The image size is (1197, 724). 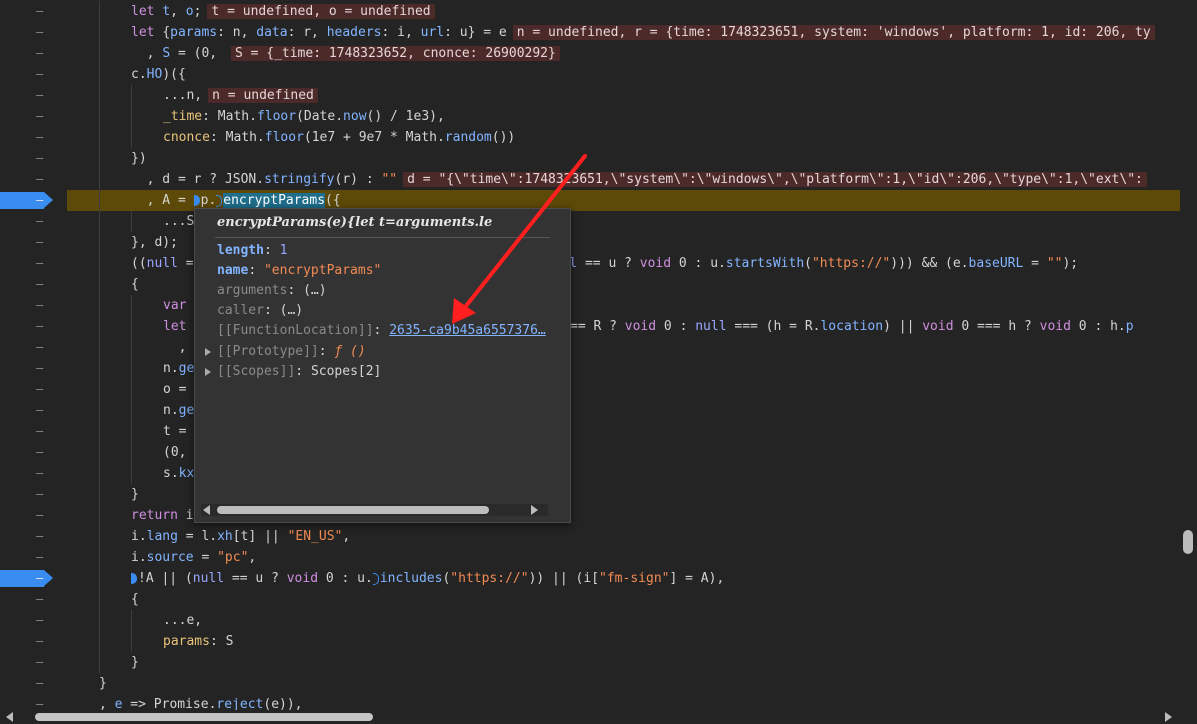 I want to click on vertical-scrollbar-thumb, so click(x=1188, y=542).